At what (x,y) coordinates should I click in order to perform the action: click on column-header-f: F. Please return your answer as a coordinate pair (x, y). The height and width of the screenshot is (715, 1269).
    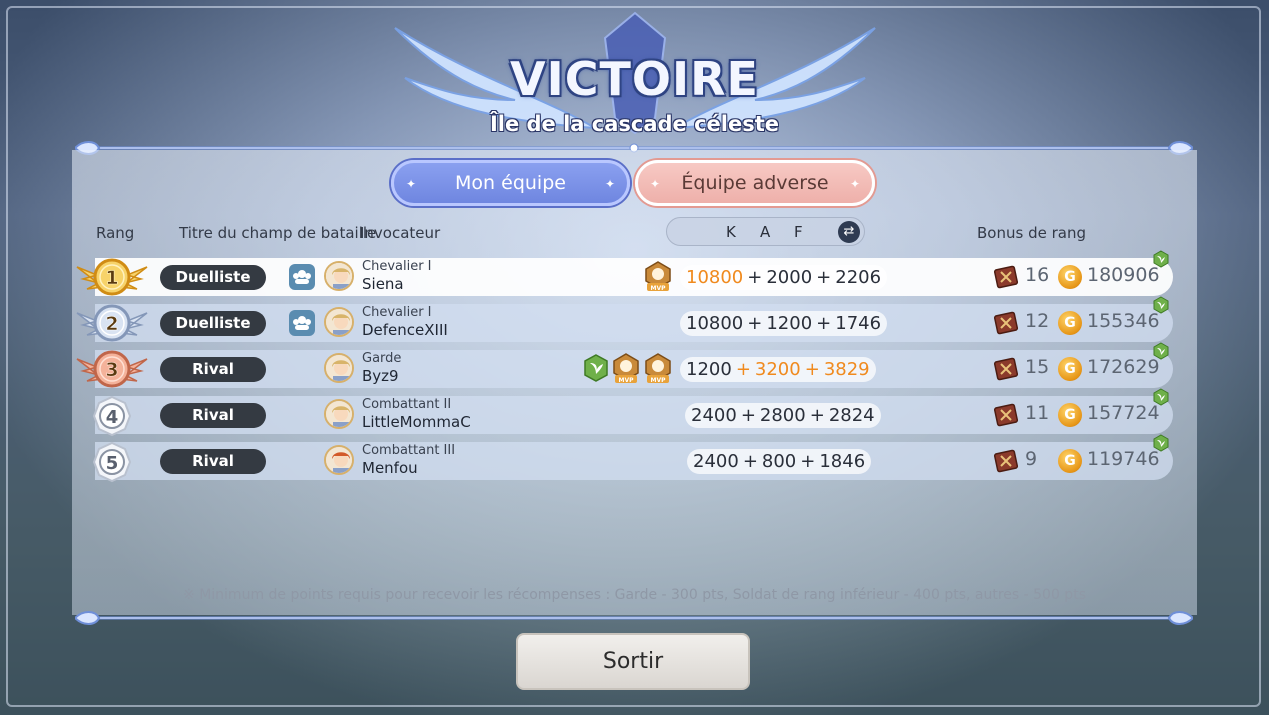
    Looking at the image, I should click on (798, 232).